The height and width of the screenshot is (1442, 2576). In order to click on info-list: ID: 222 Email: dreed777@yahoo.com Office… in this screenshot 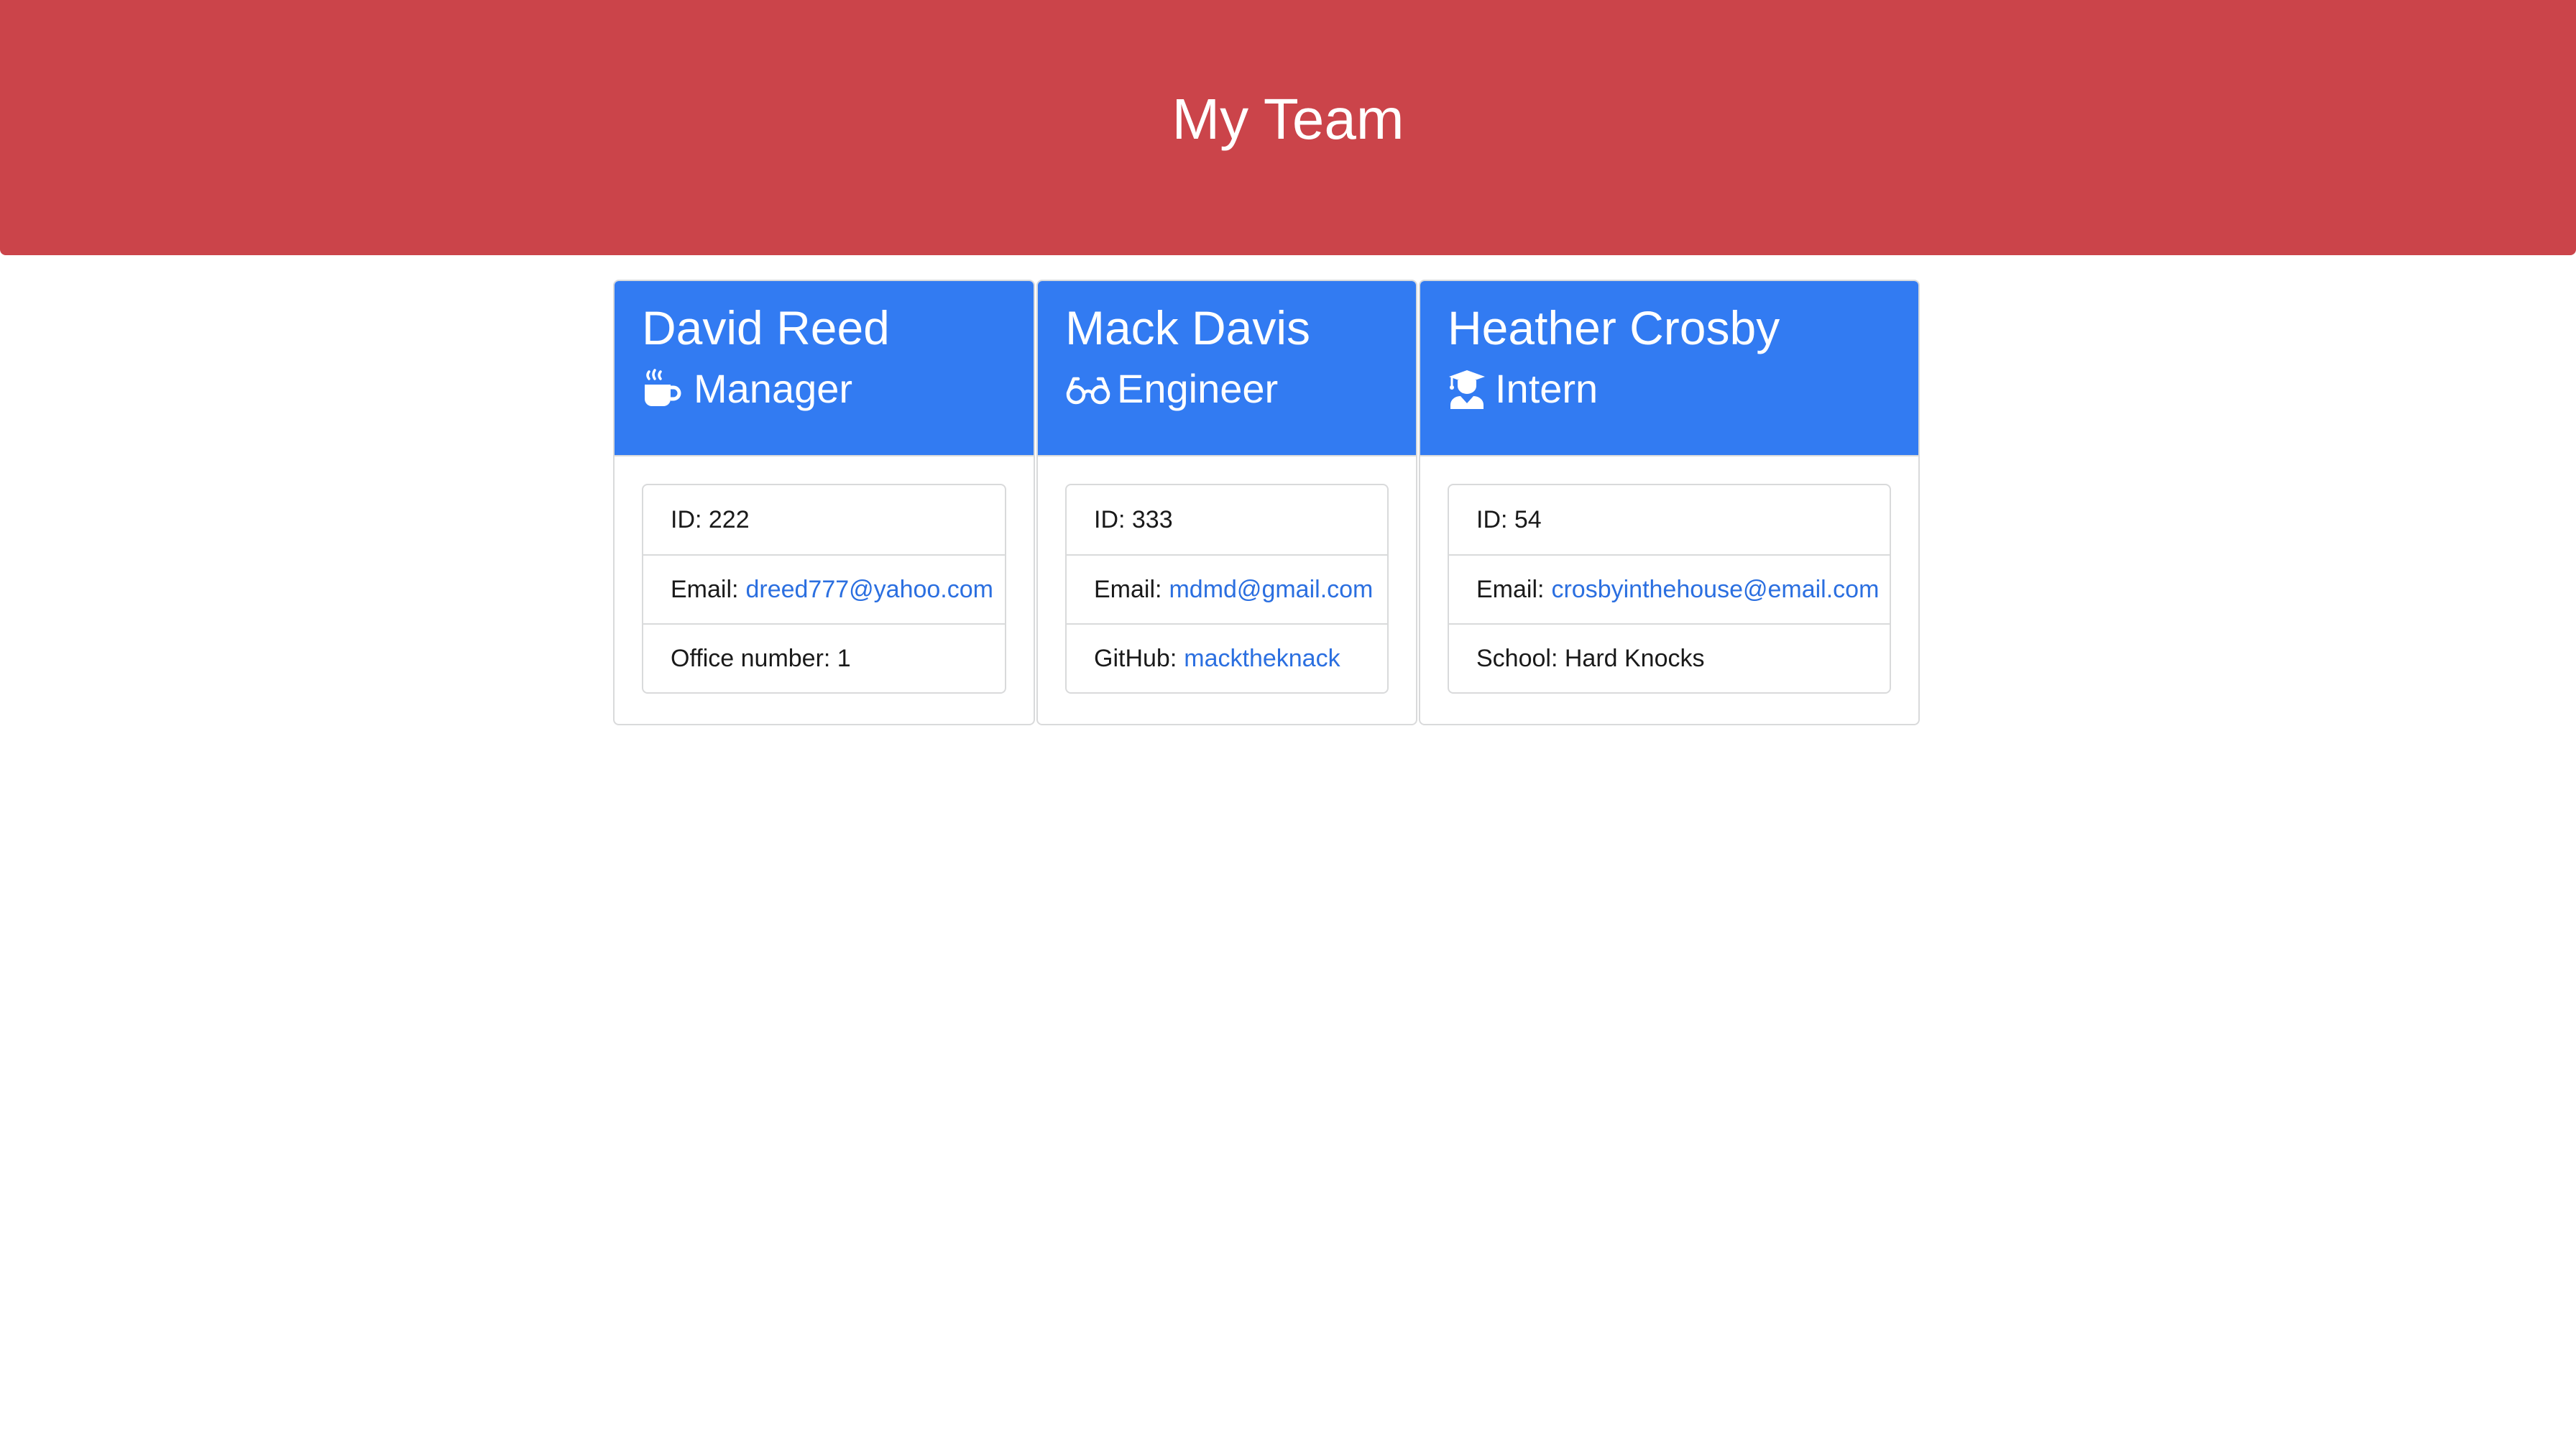, I will do `click(824, 589)`.